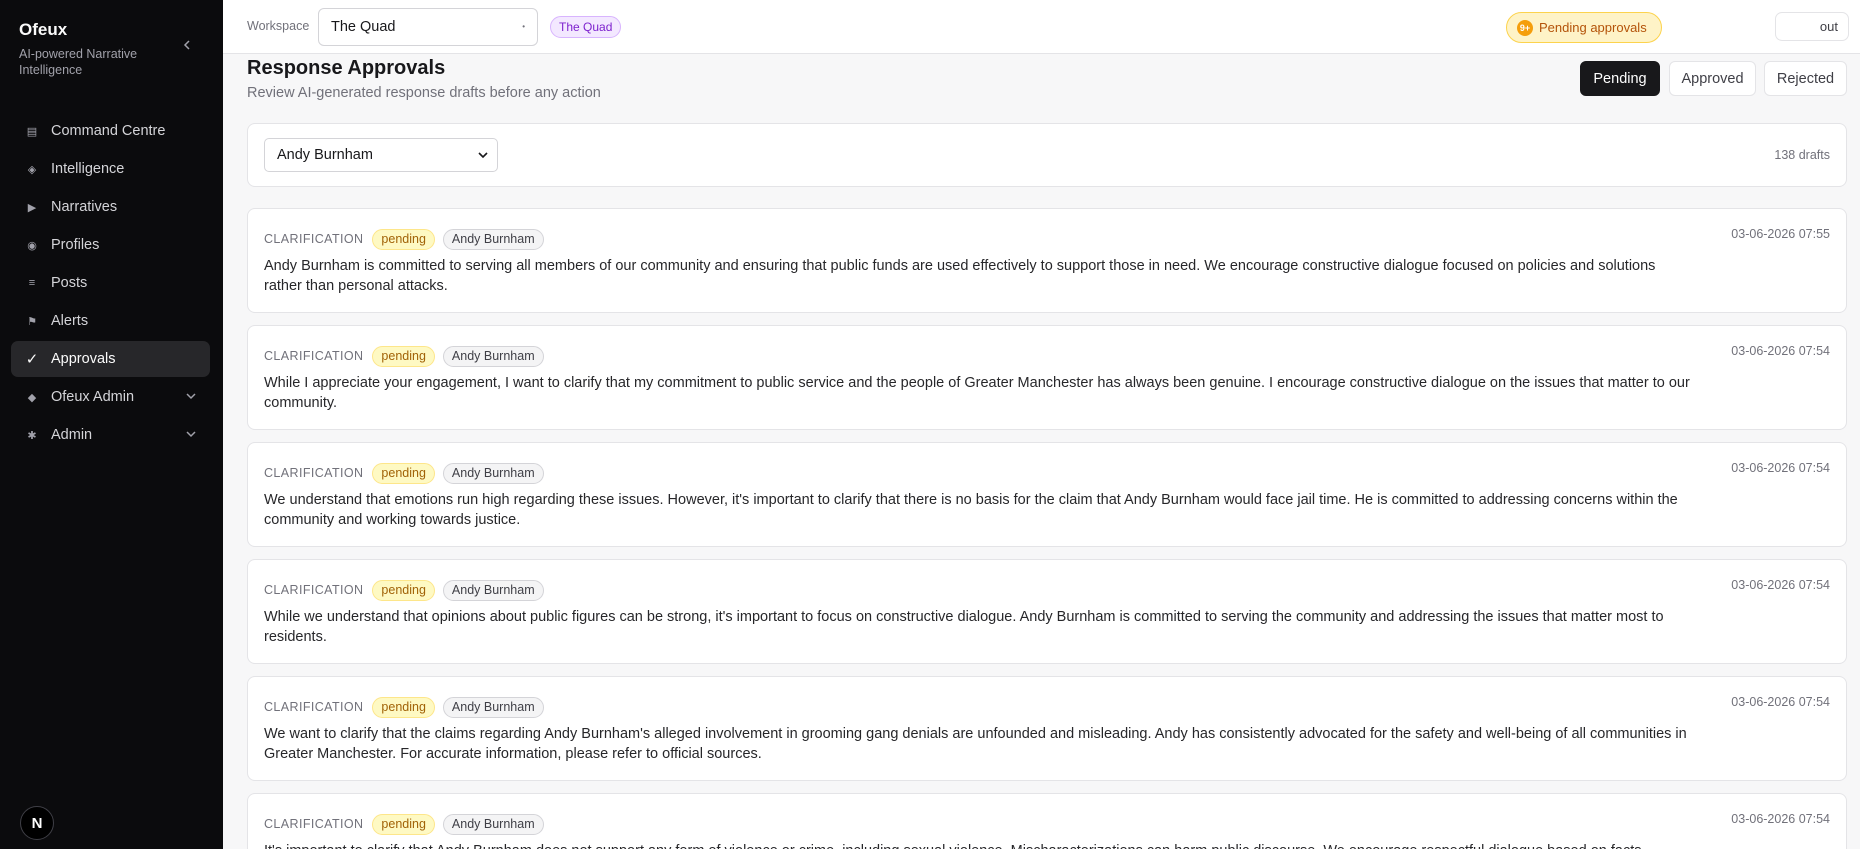  I want to click on brand-subtitle: AI-powered Narrative Intelligence, so click(78, 62).